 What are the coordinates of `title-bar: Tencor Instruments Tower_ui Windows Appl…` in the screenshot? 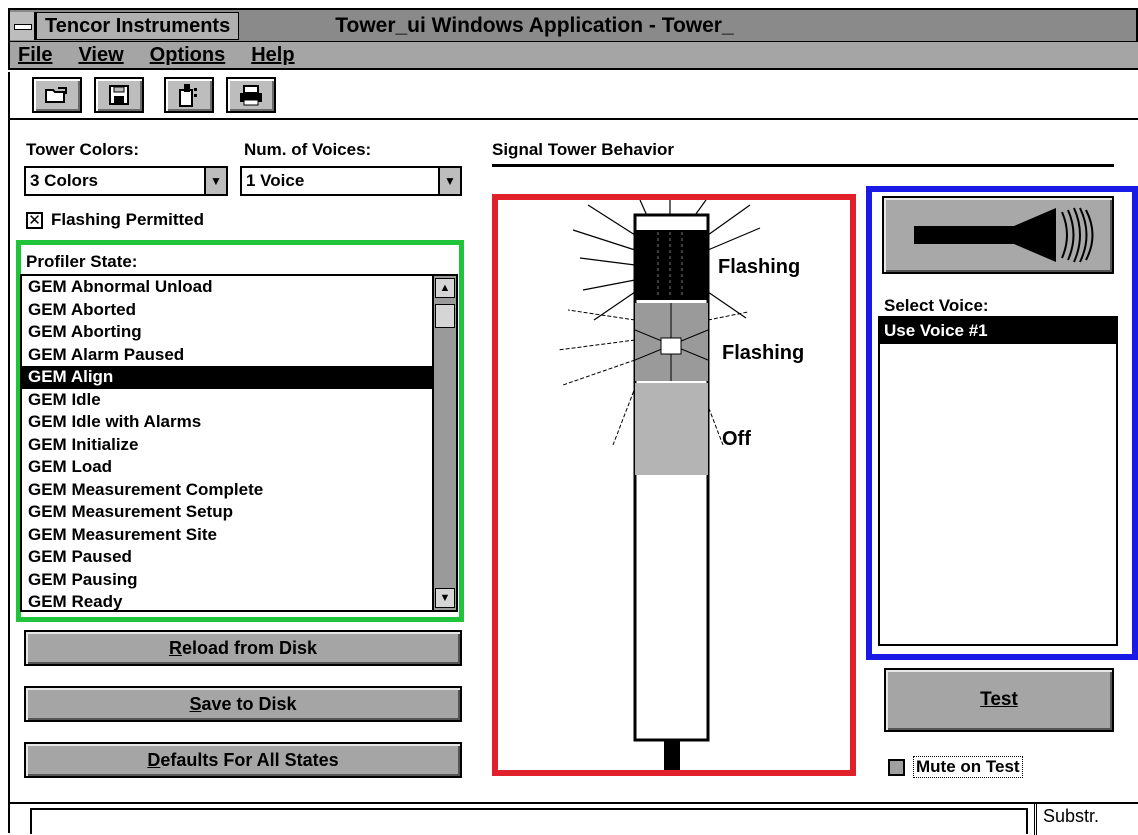 It's located at (573, 25).